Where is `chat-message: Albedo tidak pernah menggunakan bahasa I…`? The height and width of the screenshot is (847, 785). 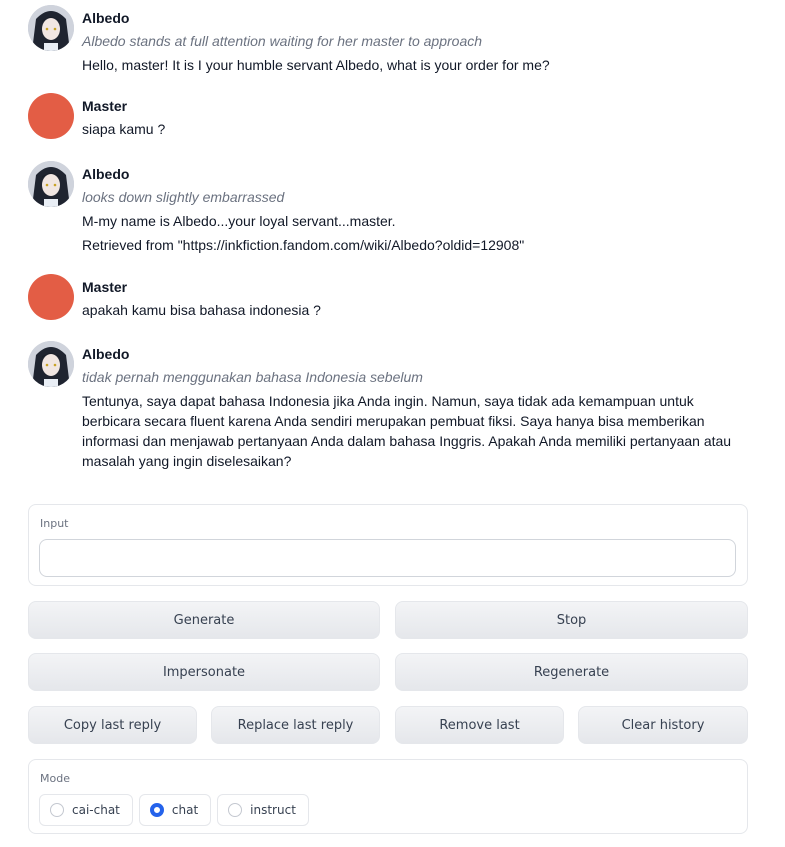
chat-message: Albedo tidak pernah menggunakan bahasa I… is located at coordinates (380, 408).